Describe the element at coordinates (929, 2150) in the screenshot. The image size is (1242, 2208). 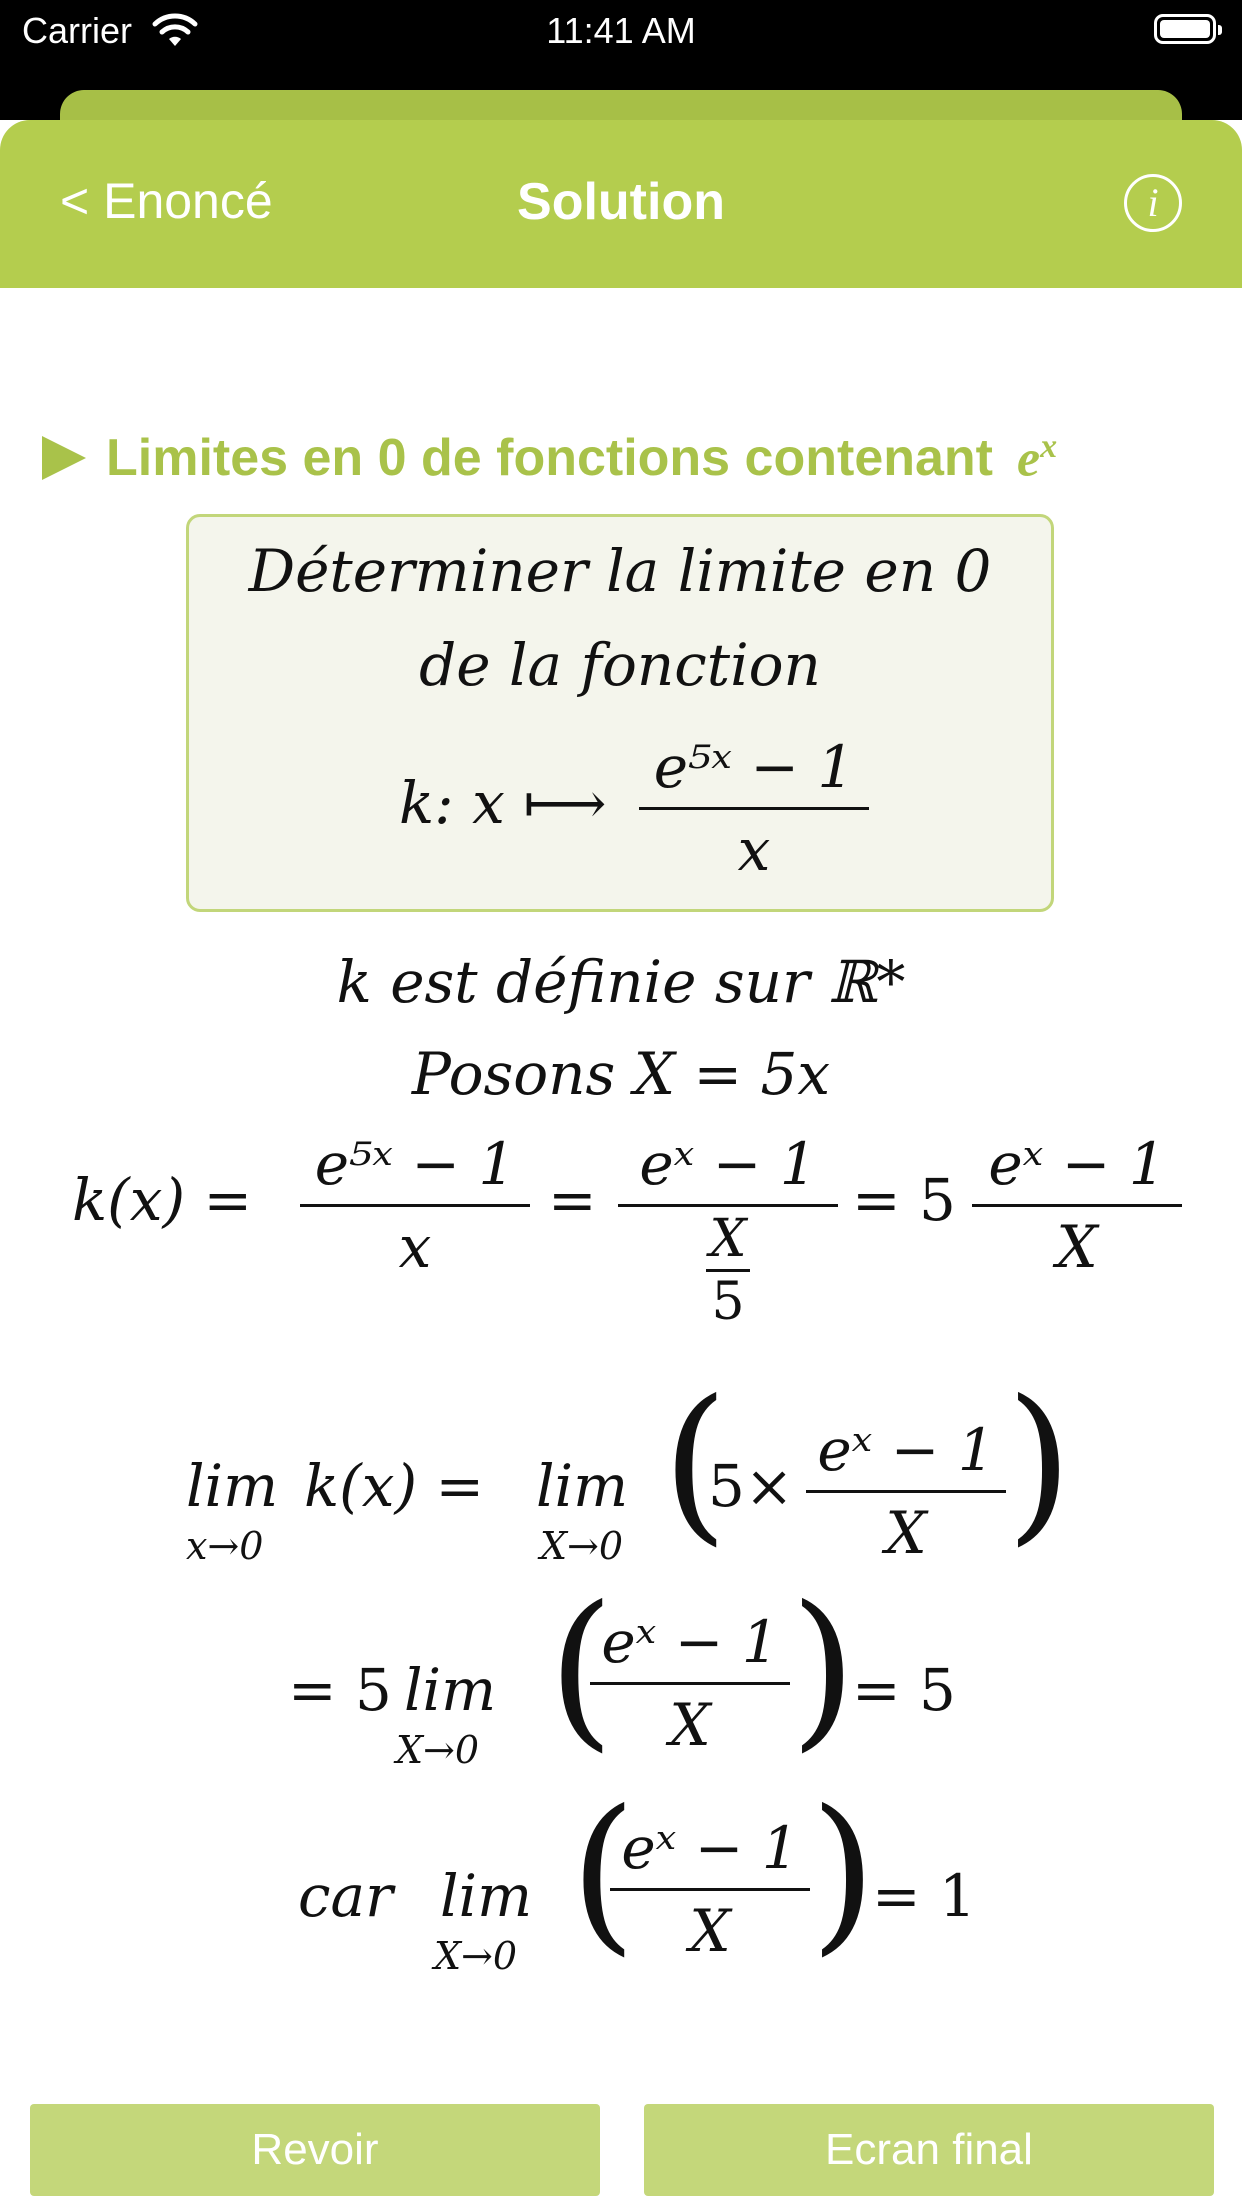
I see `ecran-final-button: Ecran final` at that location.